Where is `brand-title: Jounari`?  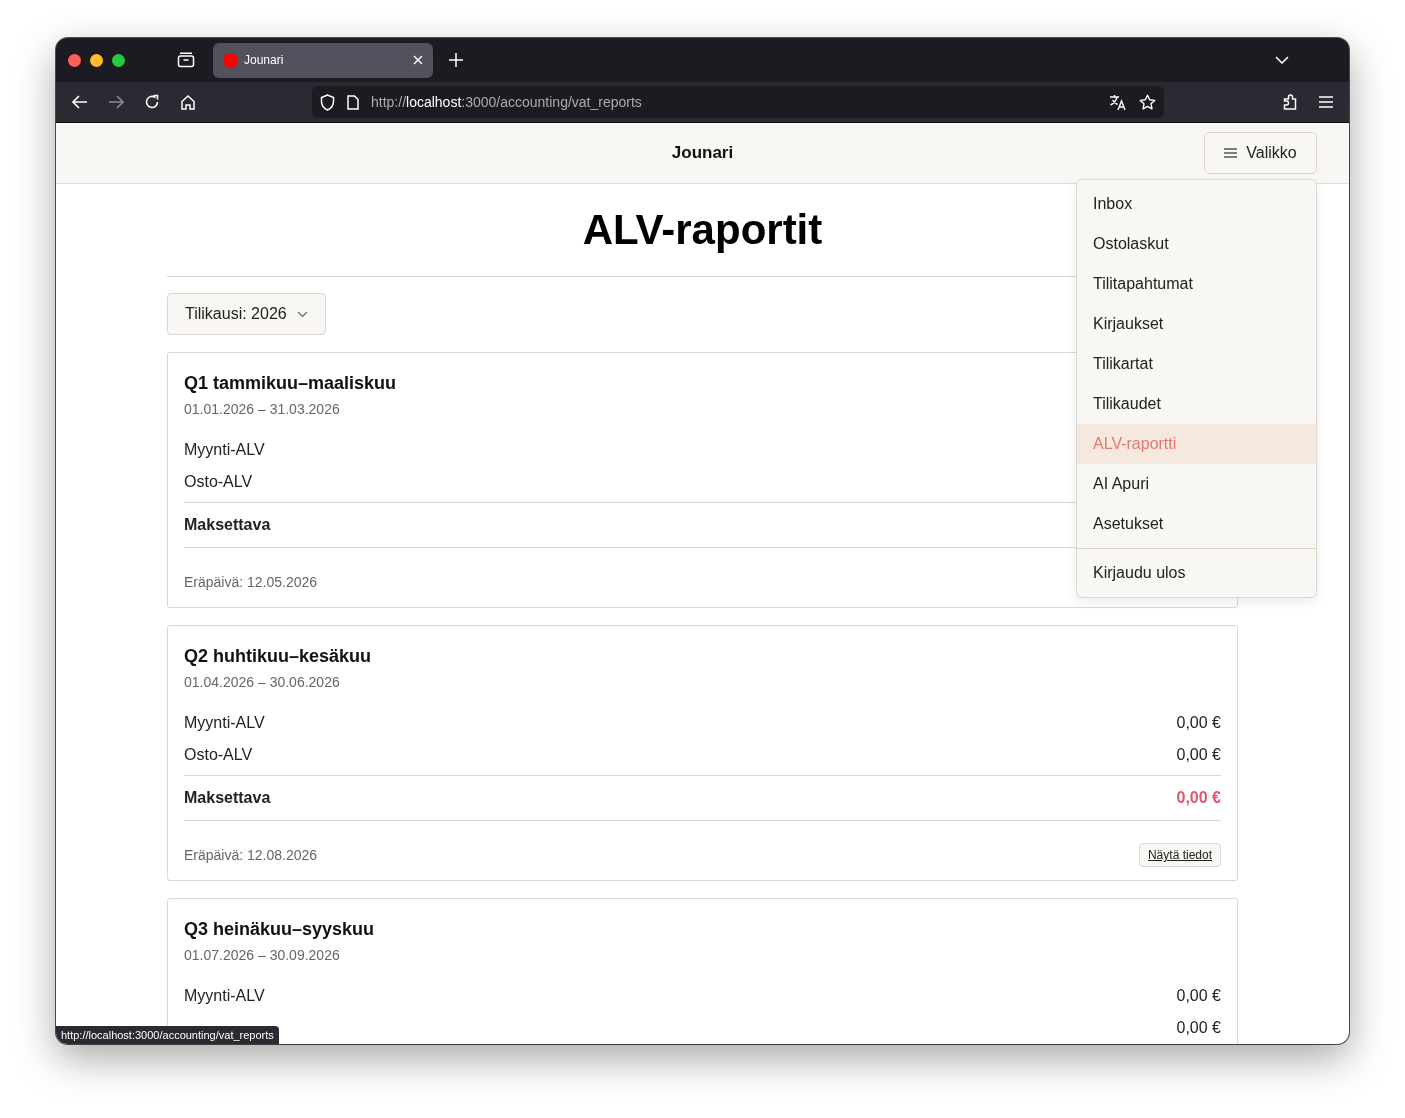
brand-title: Jounari is located at coordinates (702, 153).